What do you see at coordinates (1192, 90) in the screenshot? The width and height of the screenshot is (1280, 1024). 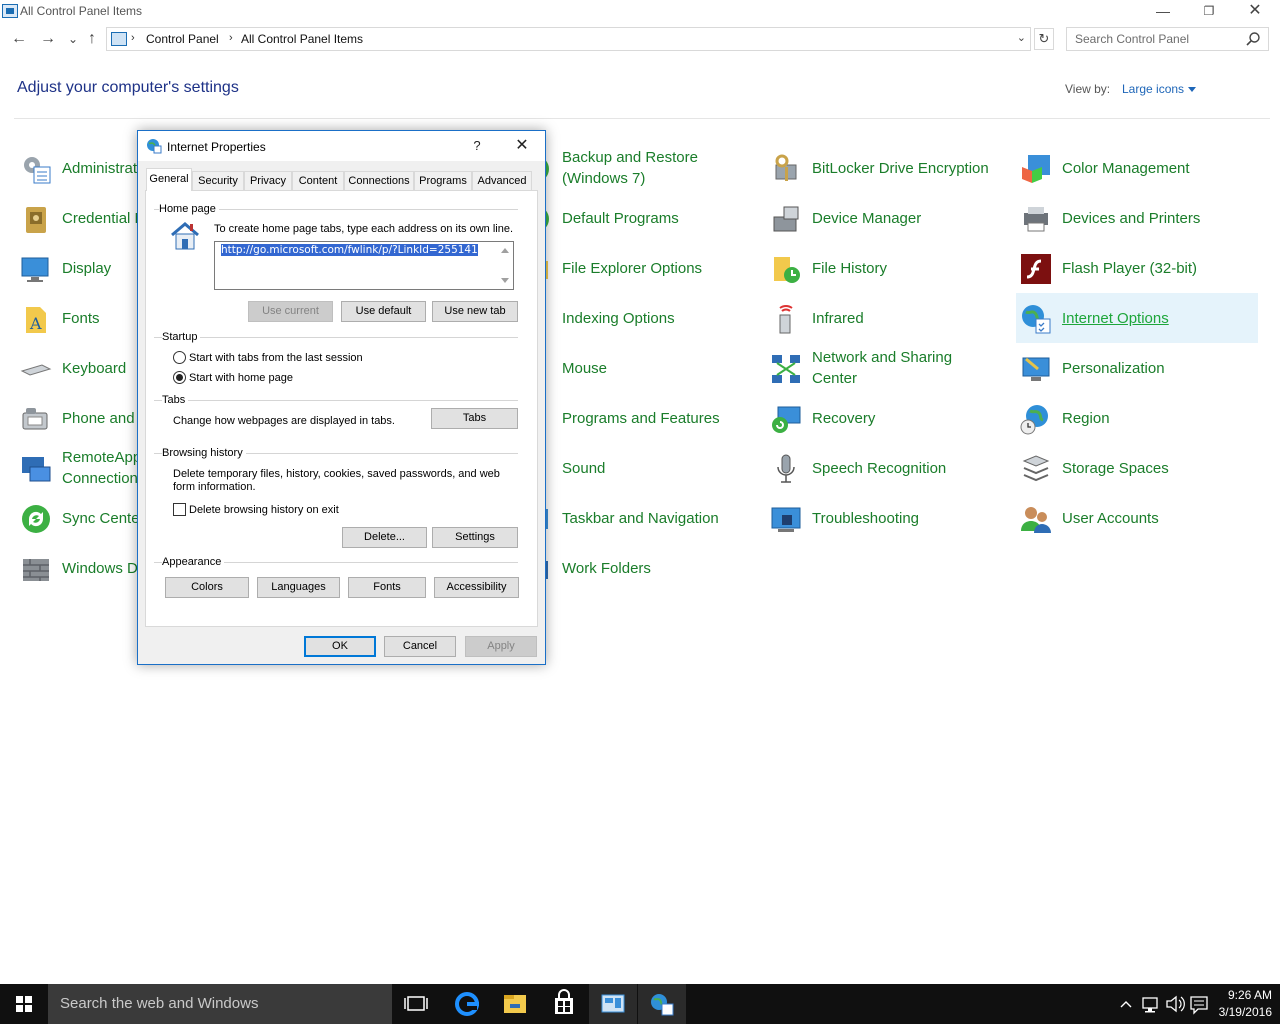 I see `chevron-down-icon` at bounding box center [1192, 90].